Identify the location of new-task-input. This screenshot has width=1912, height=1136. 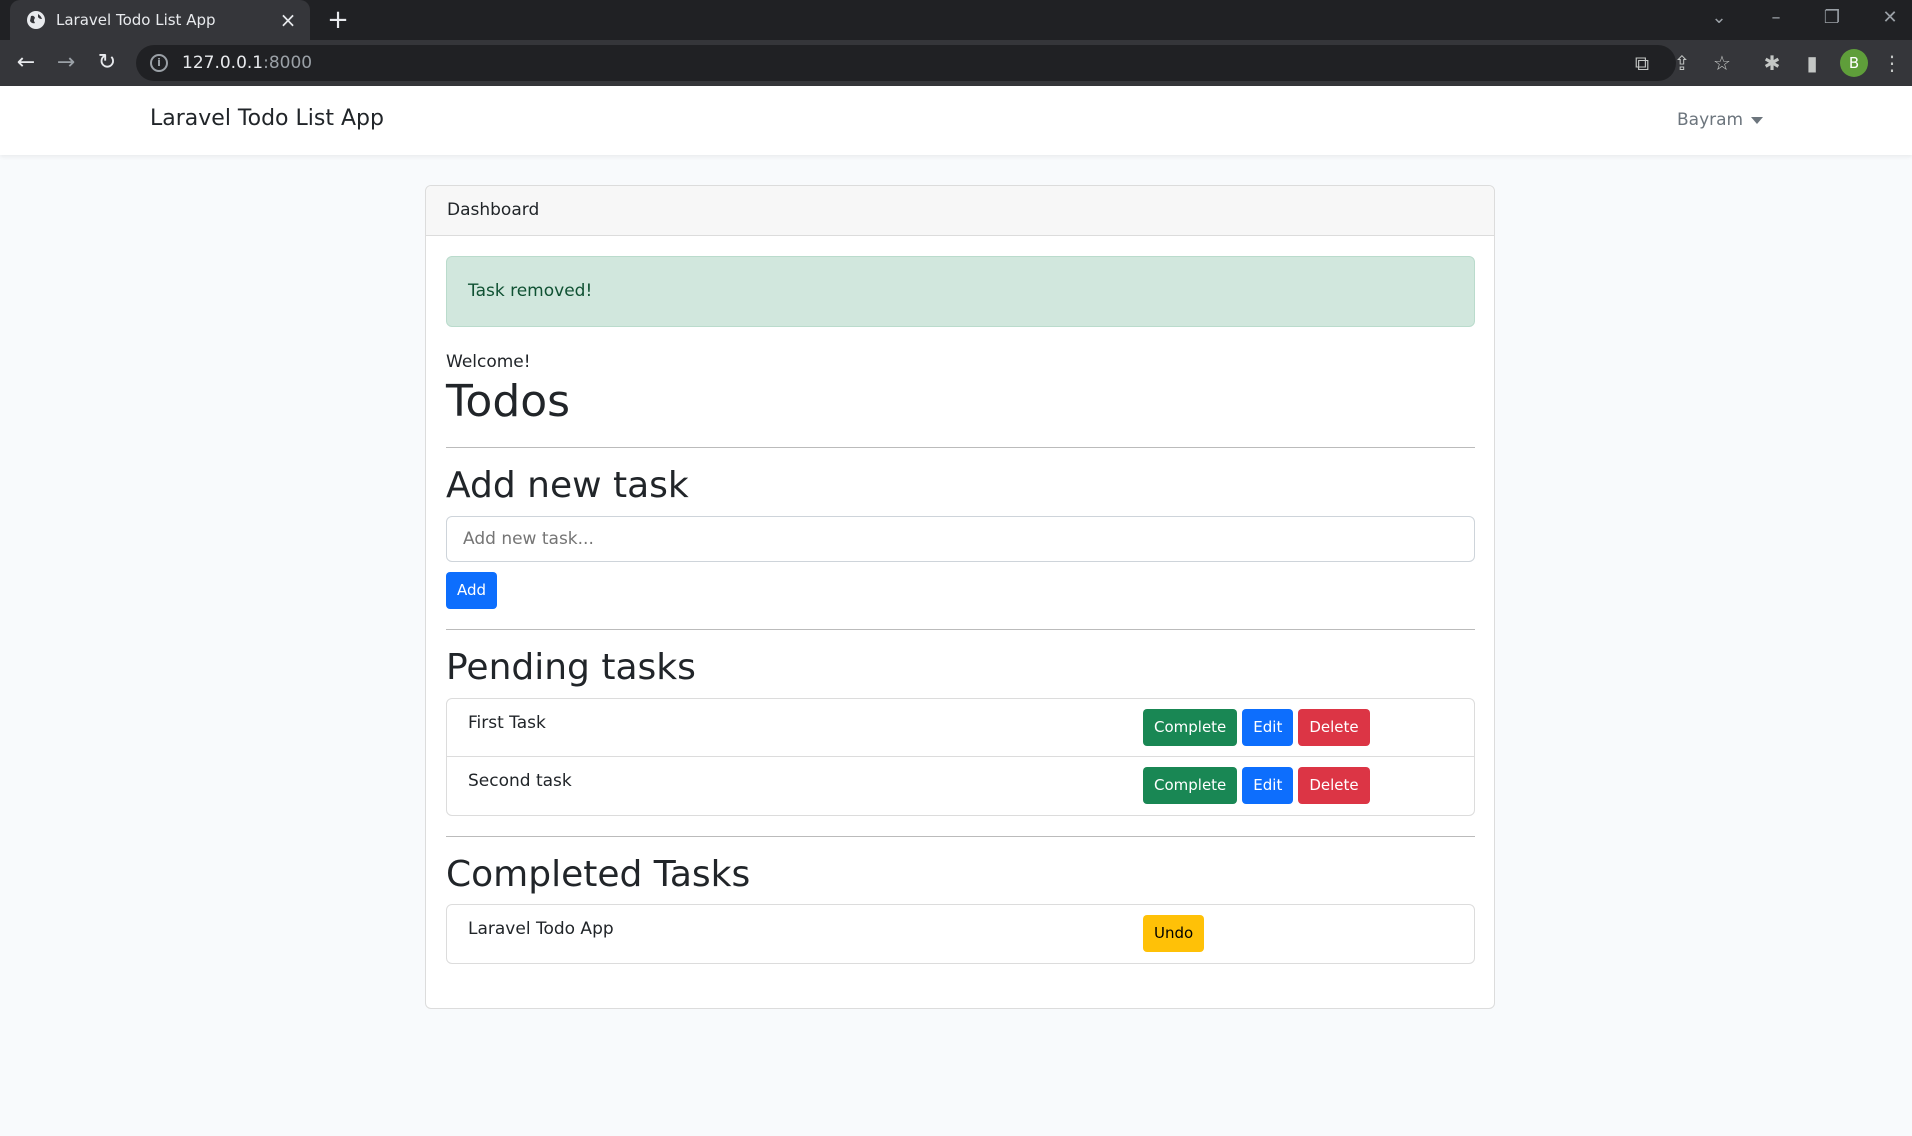
(960, 538).